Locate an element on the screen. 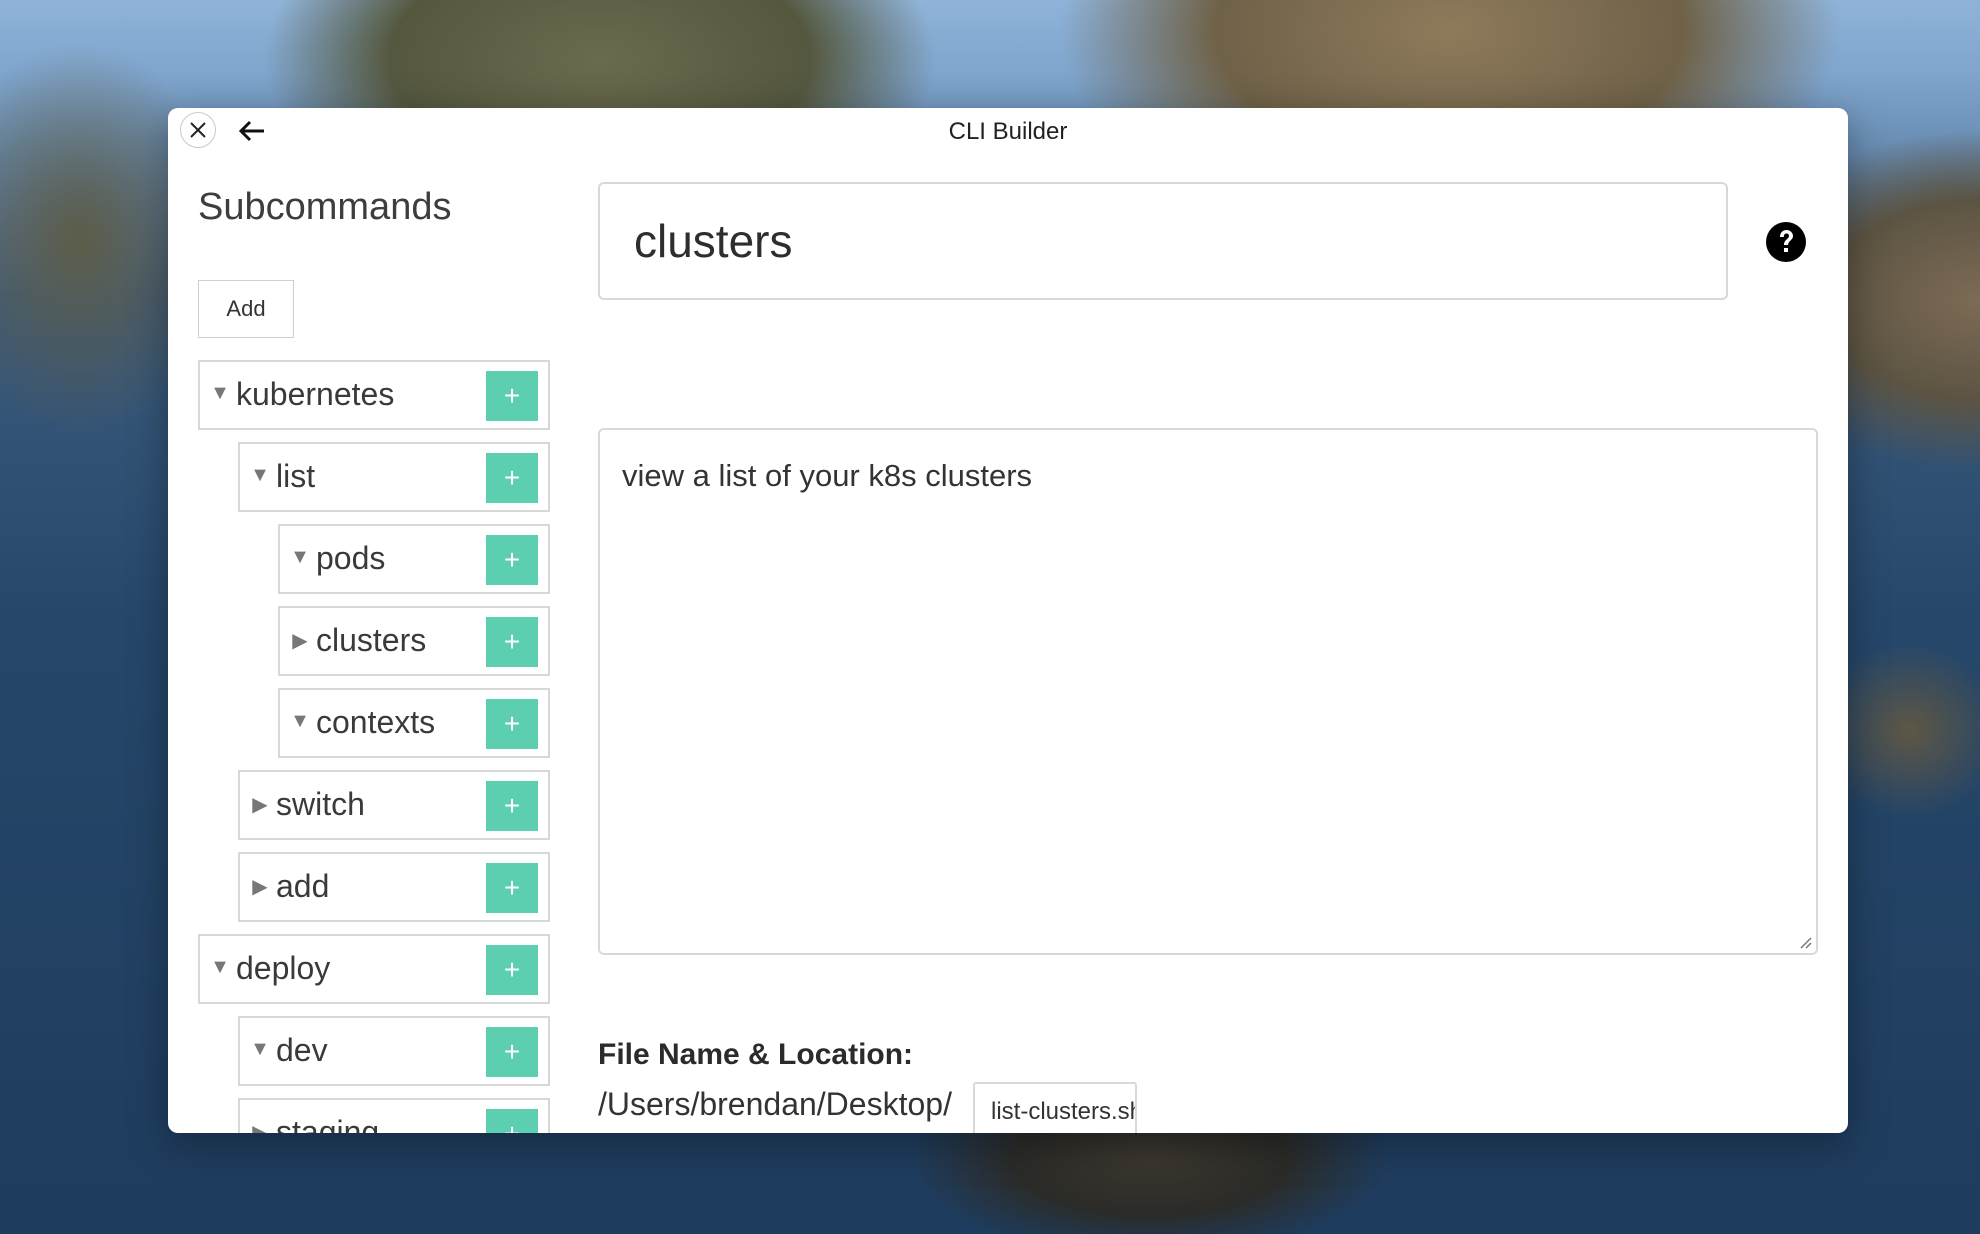 The image size is (1980, 1234). tree-node-label: add is located at coordinates (303, 886).